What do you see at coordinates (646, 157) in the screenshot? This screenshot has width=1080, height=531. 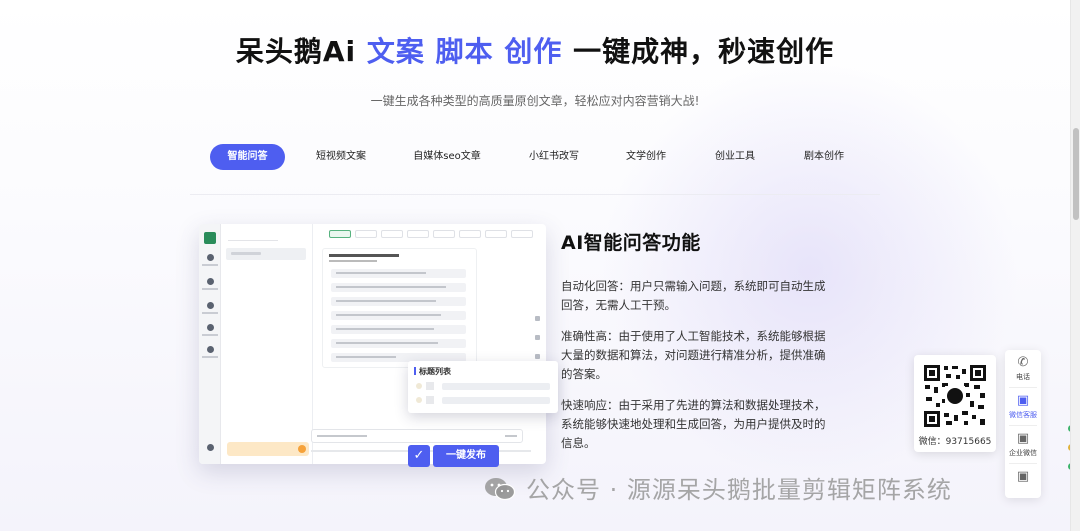 I see `tab-literary-creation: 文学创作` at bounding box center [646, 157].